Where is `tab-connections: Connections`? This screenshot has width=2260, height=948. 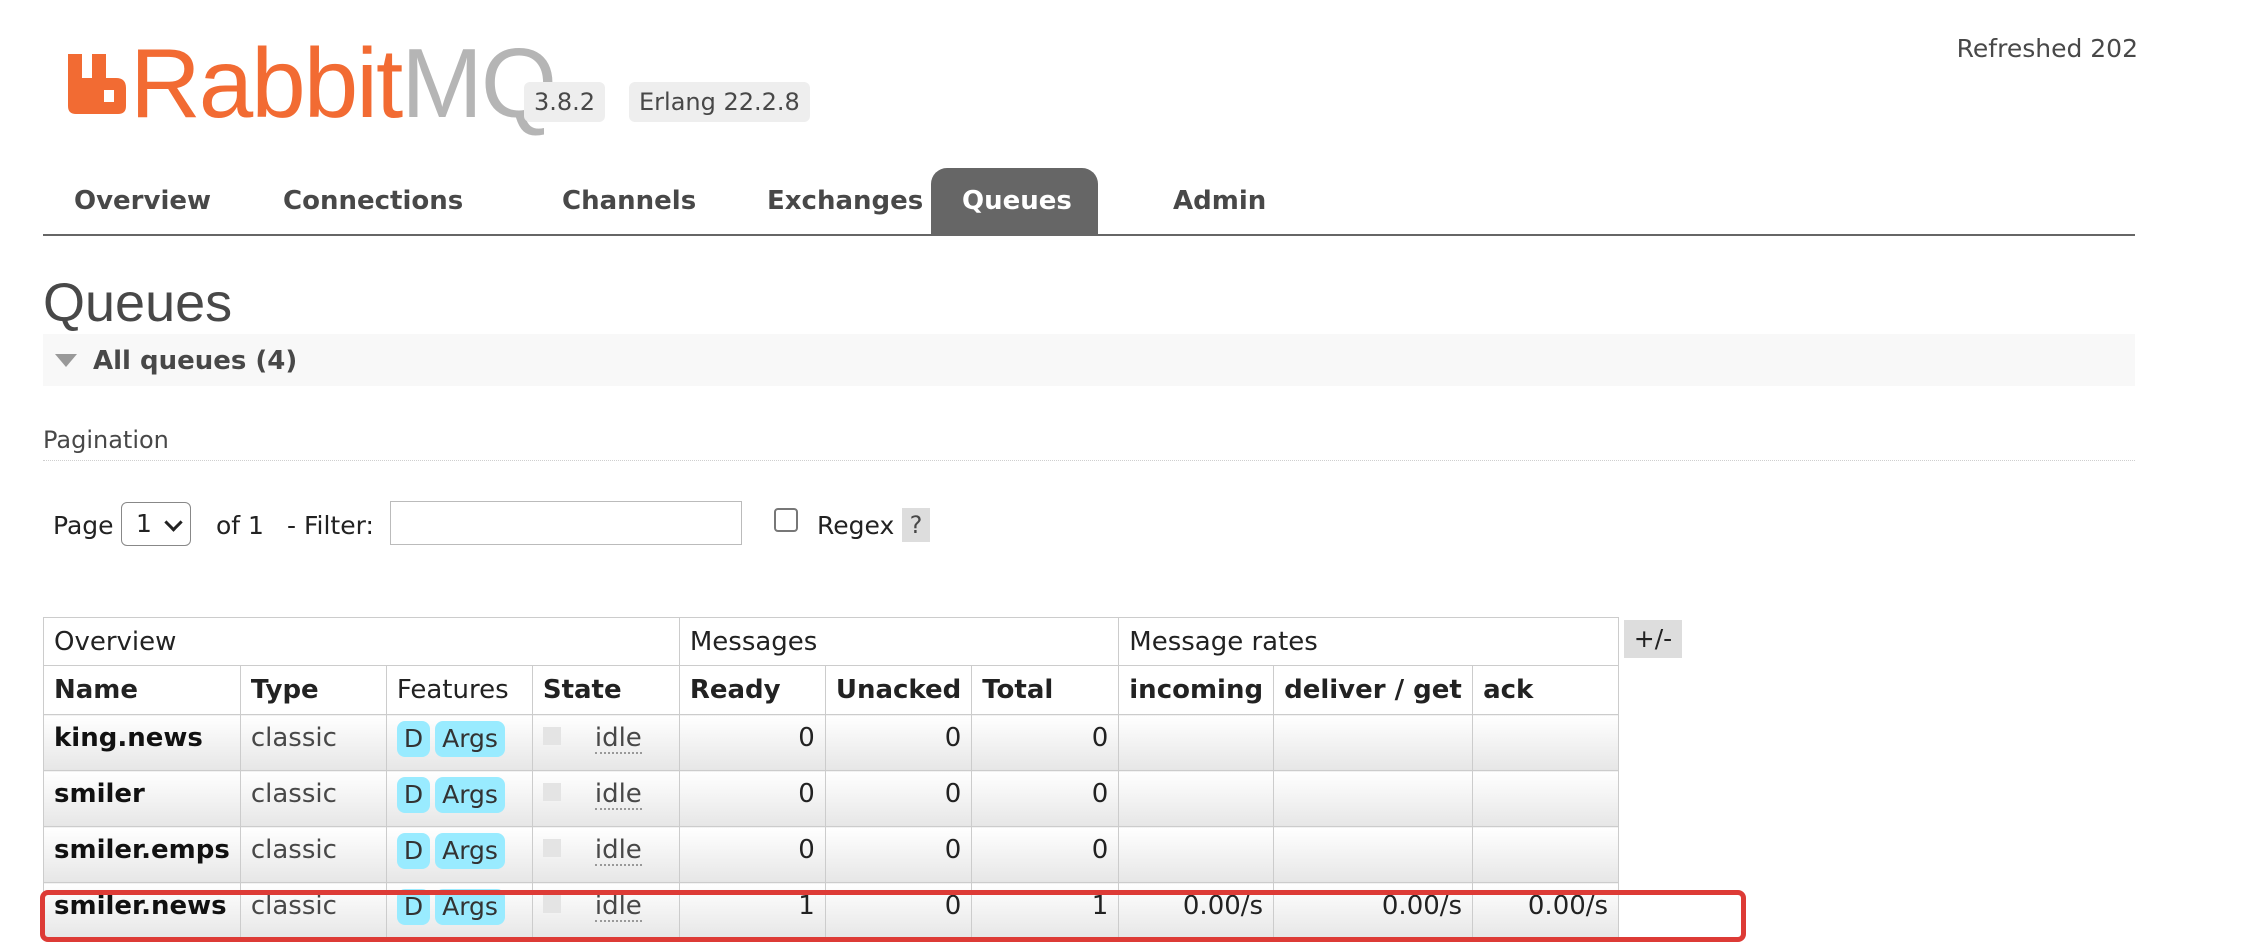 tab-connections: Connections is located at coordinates (373, 201).